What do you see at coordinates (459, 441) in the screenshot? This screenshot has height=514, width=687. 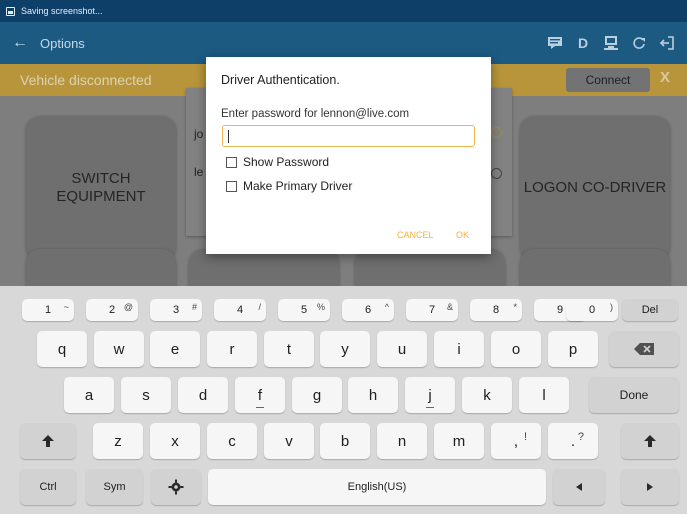 I see `key-m: m` at bounding box center [459, 441].